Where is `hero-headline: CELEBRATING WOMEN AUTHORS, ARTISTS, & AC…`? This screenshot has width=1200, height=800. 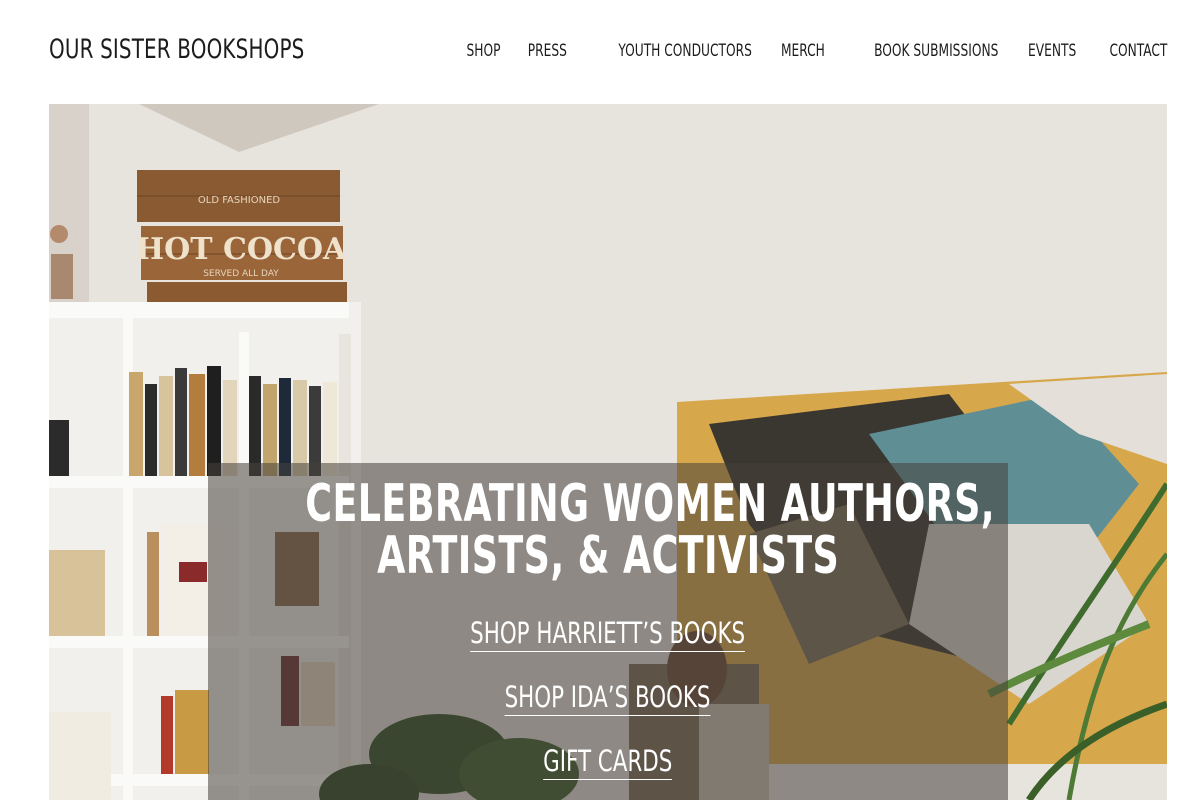
hero-headline: CELEBRATING WOMEN AUTHORS, ARTISTS, & AC… is located at coordinates (608, 530).